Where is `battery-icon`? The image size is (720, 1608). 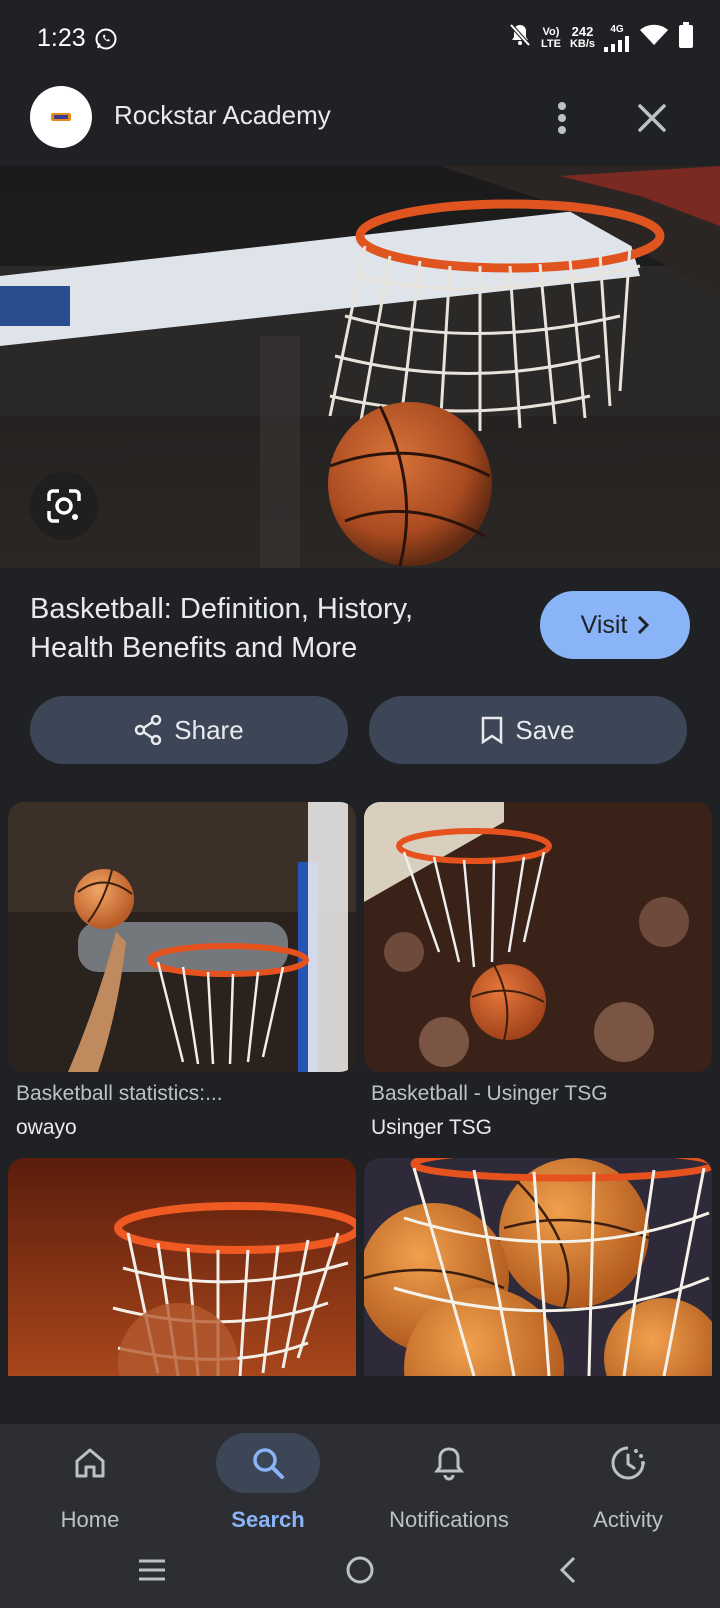
battery-icon is located at coordinates (686, 37).